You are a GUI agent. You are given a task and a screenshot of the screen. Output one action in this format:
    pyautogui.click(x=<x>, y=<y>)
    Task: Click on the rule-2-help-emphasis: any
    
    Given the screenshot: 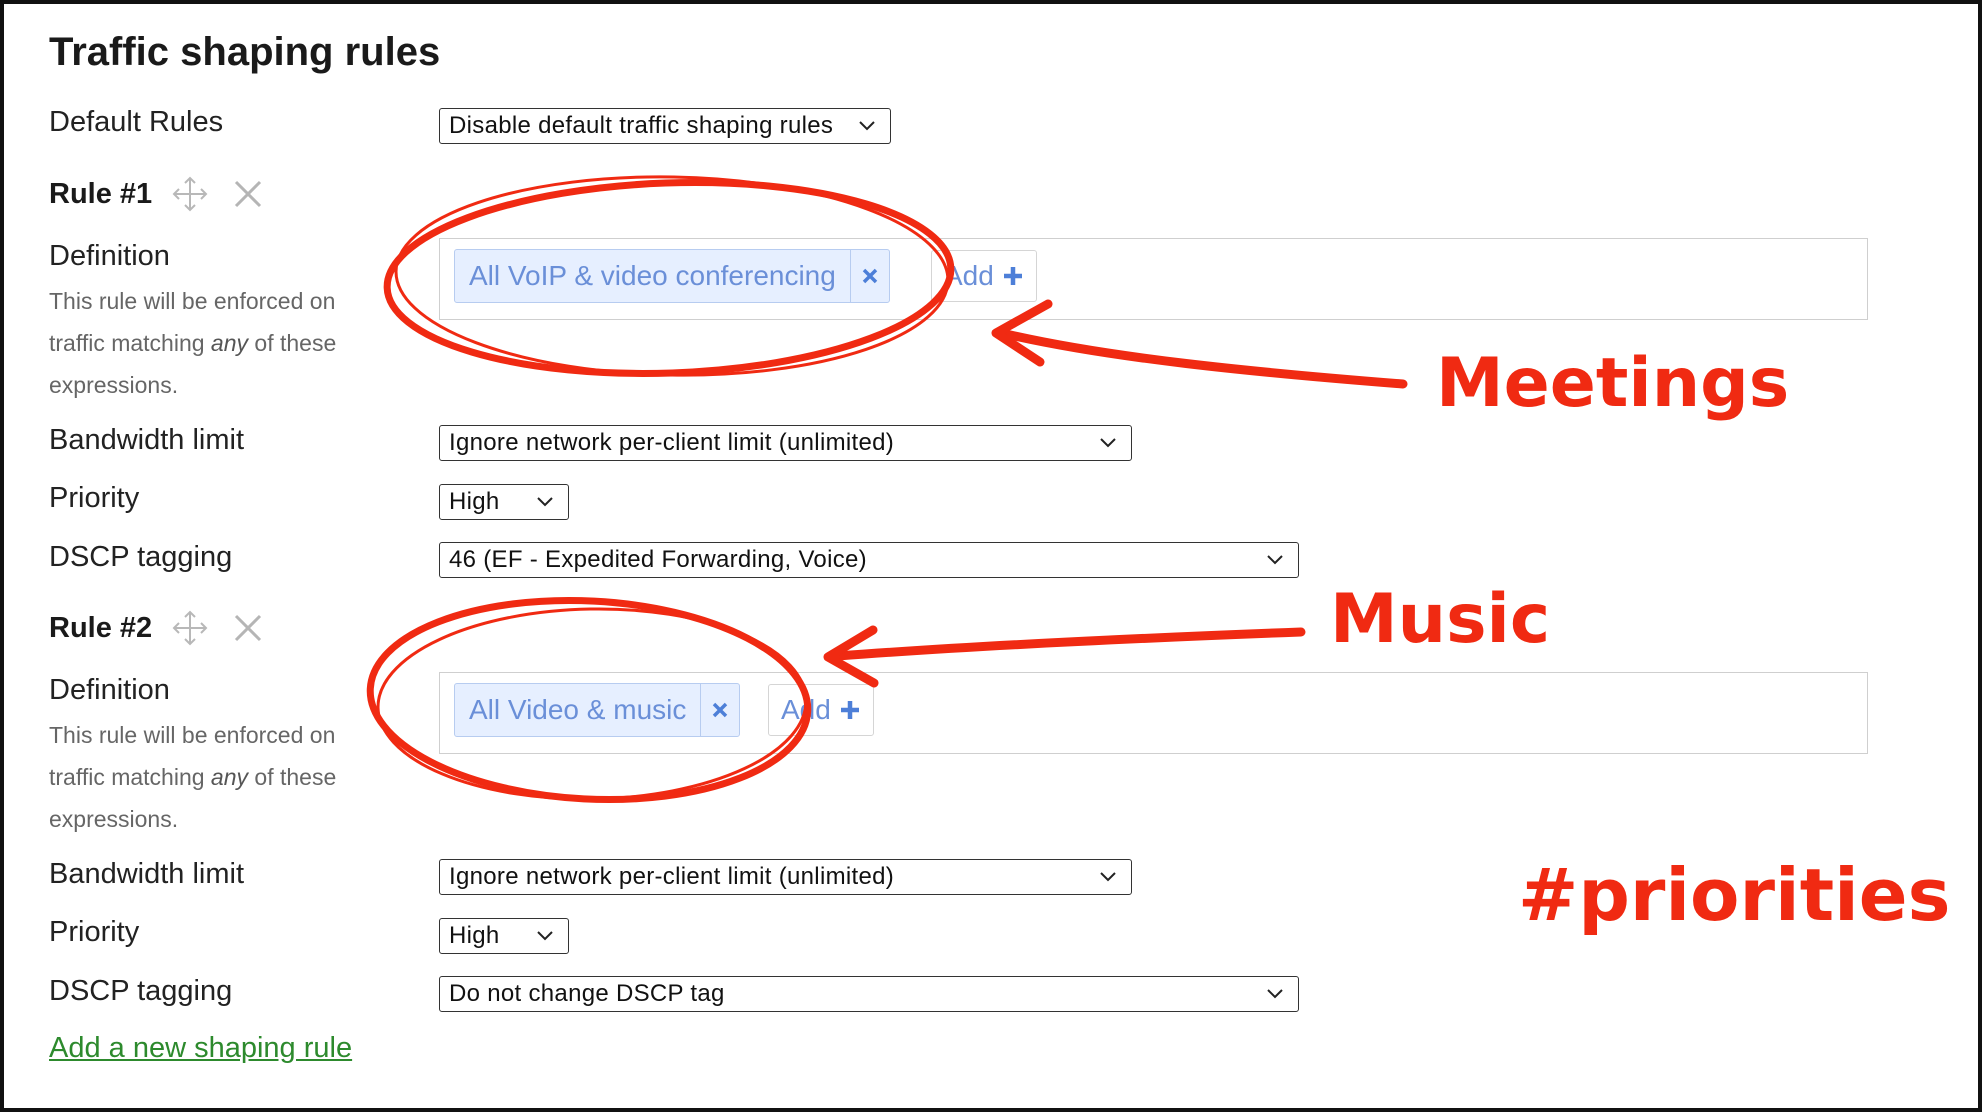 What is the action you would take?
    pyautogui.click(x=229, y=777)
    